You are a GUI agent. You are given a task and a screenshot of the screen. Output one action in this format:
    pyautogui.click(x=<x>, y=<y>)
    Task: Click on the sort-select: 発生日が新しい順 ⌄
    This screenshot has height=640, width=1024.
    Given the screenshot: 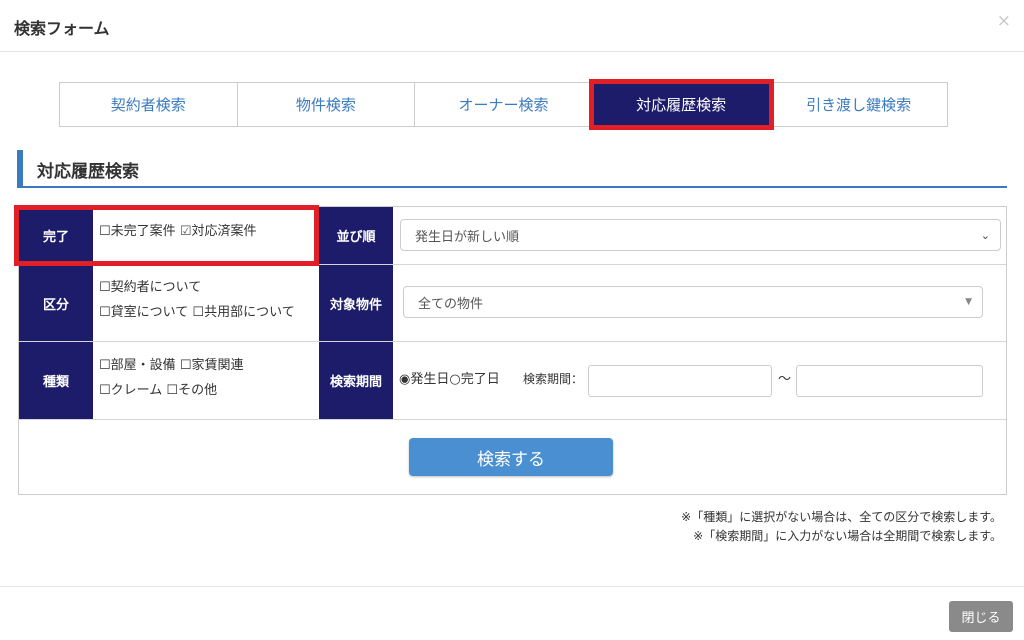 What is the action you would take?
    pyautogui.click(x=700, y=235)
    